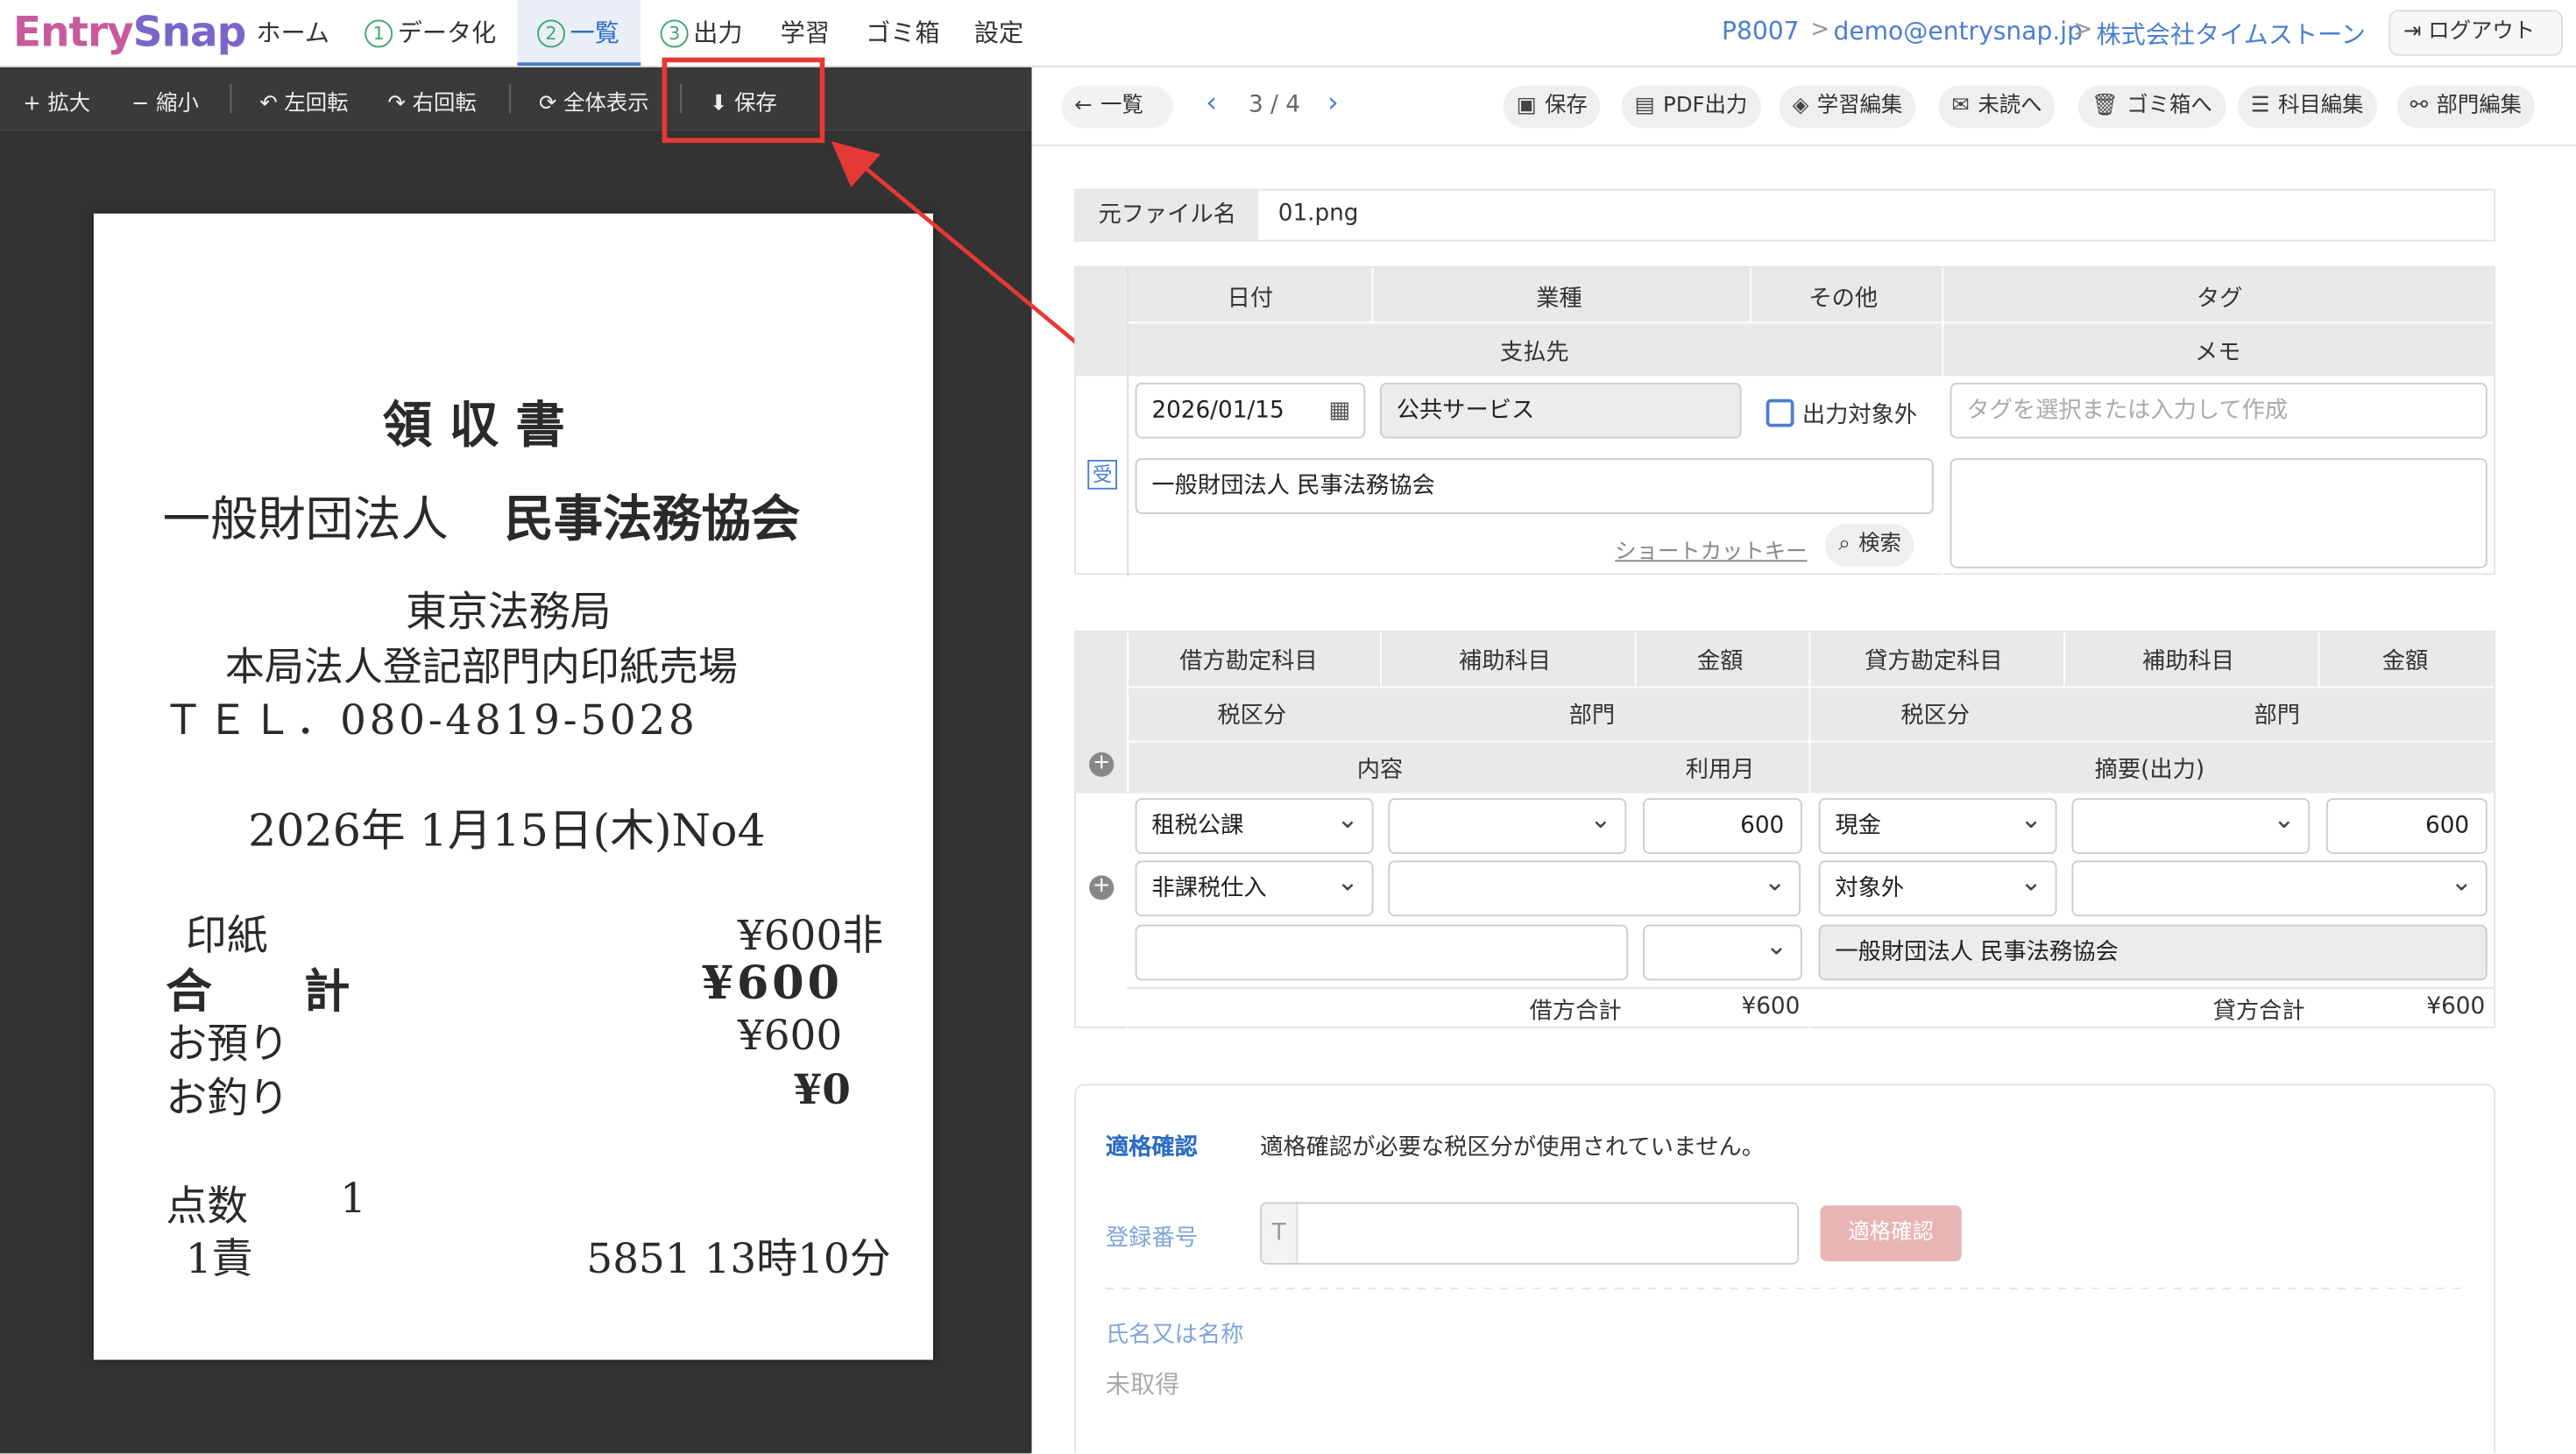 Image resolution: width=2576 pixels, height=1454 pixels. Describe the element at coordinates (1505, 661) in the screenshot. I see `debit-sub-header: 補助科目` at that location.